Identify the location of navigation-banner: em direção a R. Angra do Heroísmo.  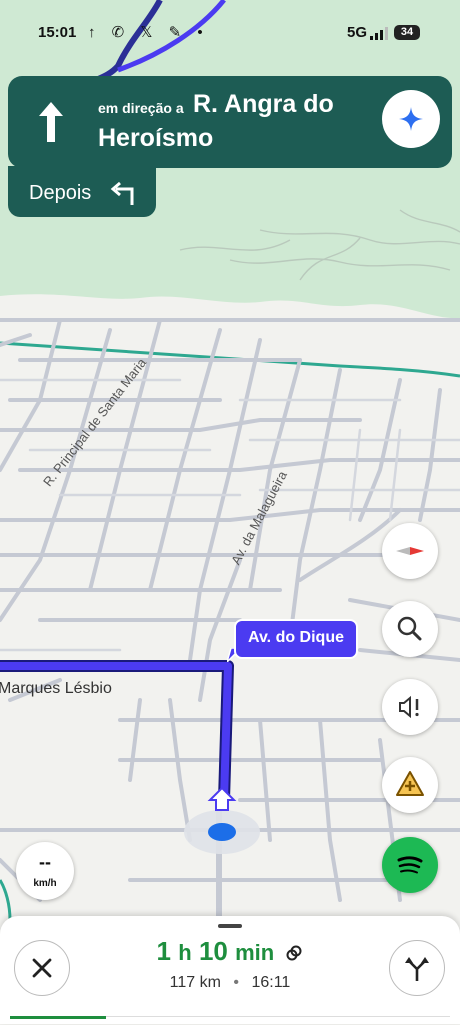
(230, 122).